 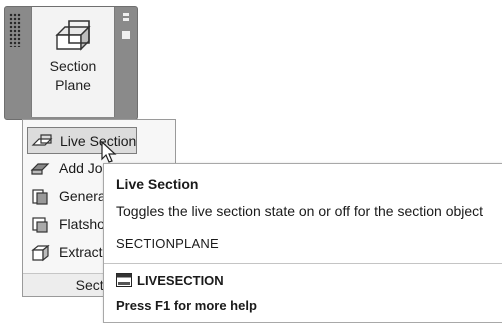 What do you see at coordinates (126, 35) in the screenshot?
I see `panel-launcher-icon` at bounding box center [126, 35].